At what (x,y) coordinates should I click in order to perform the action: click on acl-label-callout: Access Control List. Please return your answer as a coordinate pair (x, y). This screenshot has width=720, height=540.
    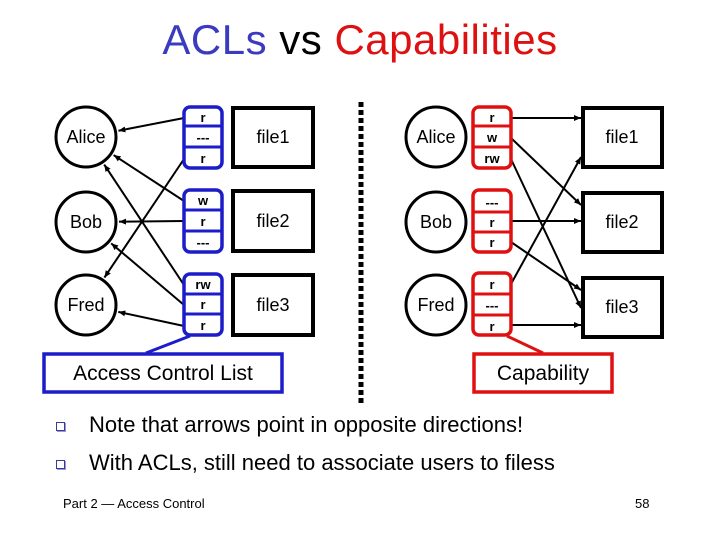
    Looking at the image, I should click on (163, 364).